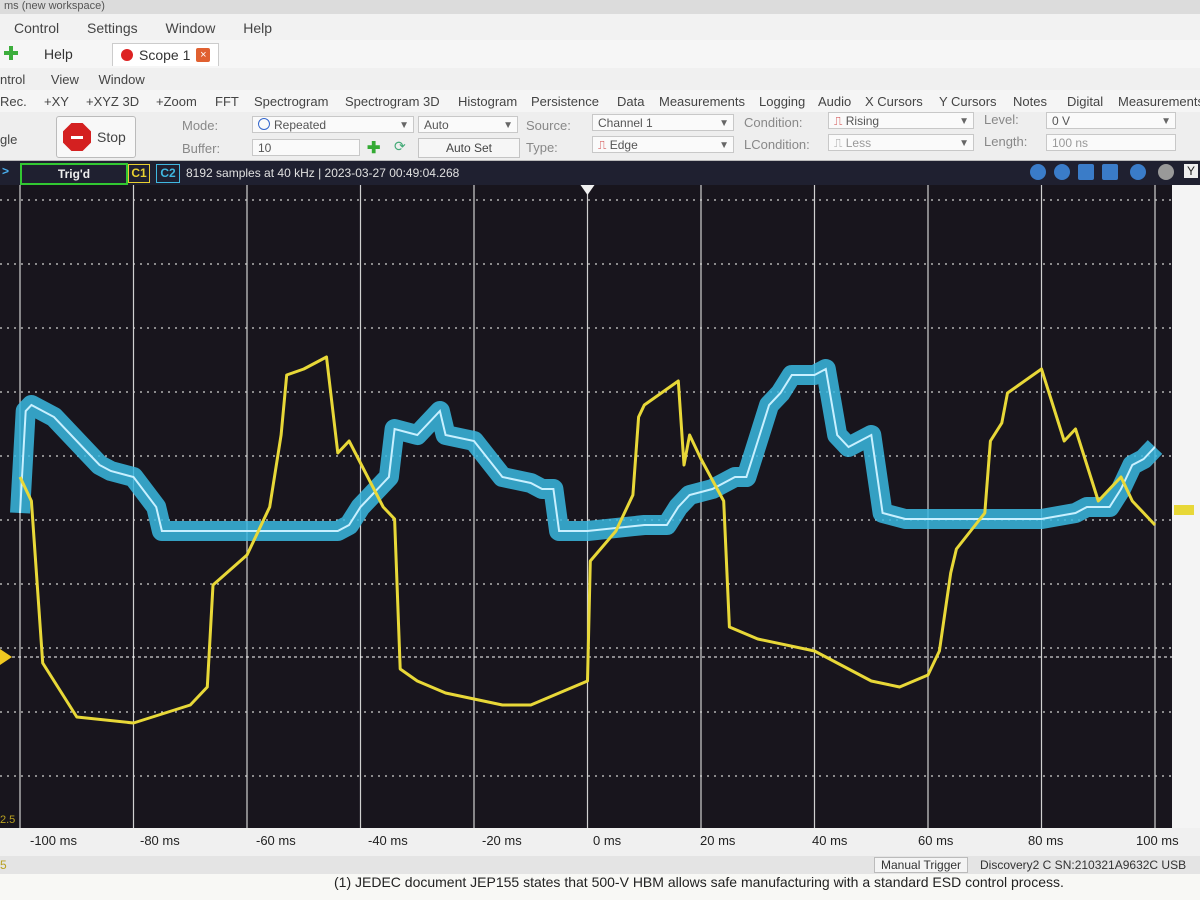 The height and width of the screenshot is (900, 1200). Describe the element at coordinates (1061, 121) in the screenshot. I see `level-value: 0 V` at that location.